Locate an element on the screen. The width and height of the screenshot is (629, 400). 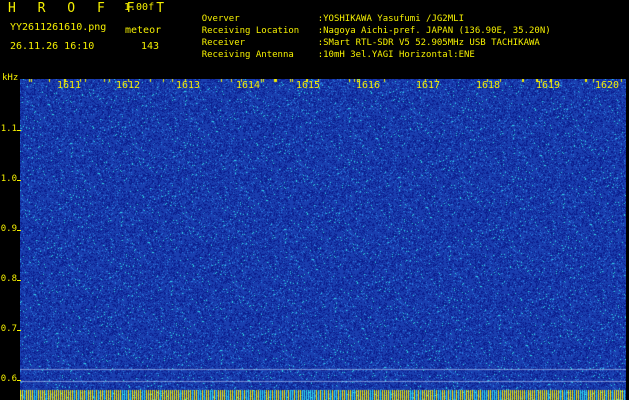
x-tick-label: 1617 is located at coordinates (428, 85).